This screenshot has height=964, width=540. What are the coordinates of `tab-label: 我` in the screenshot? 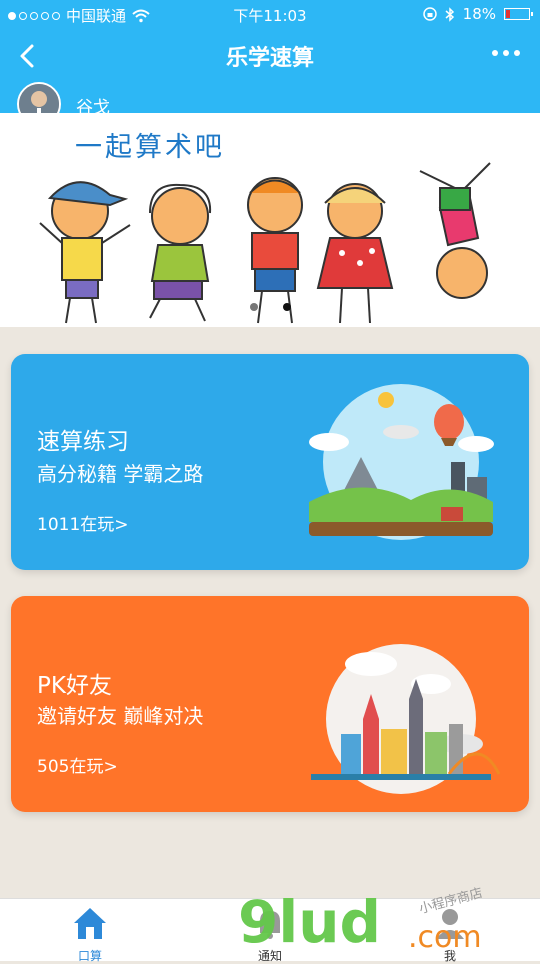 It's located at (449, 956).